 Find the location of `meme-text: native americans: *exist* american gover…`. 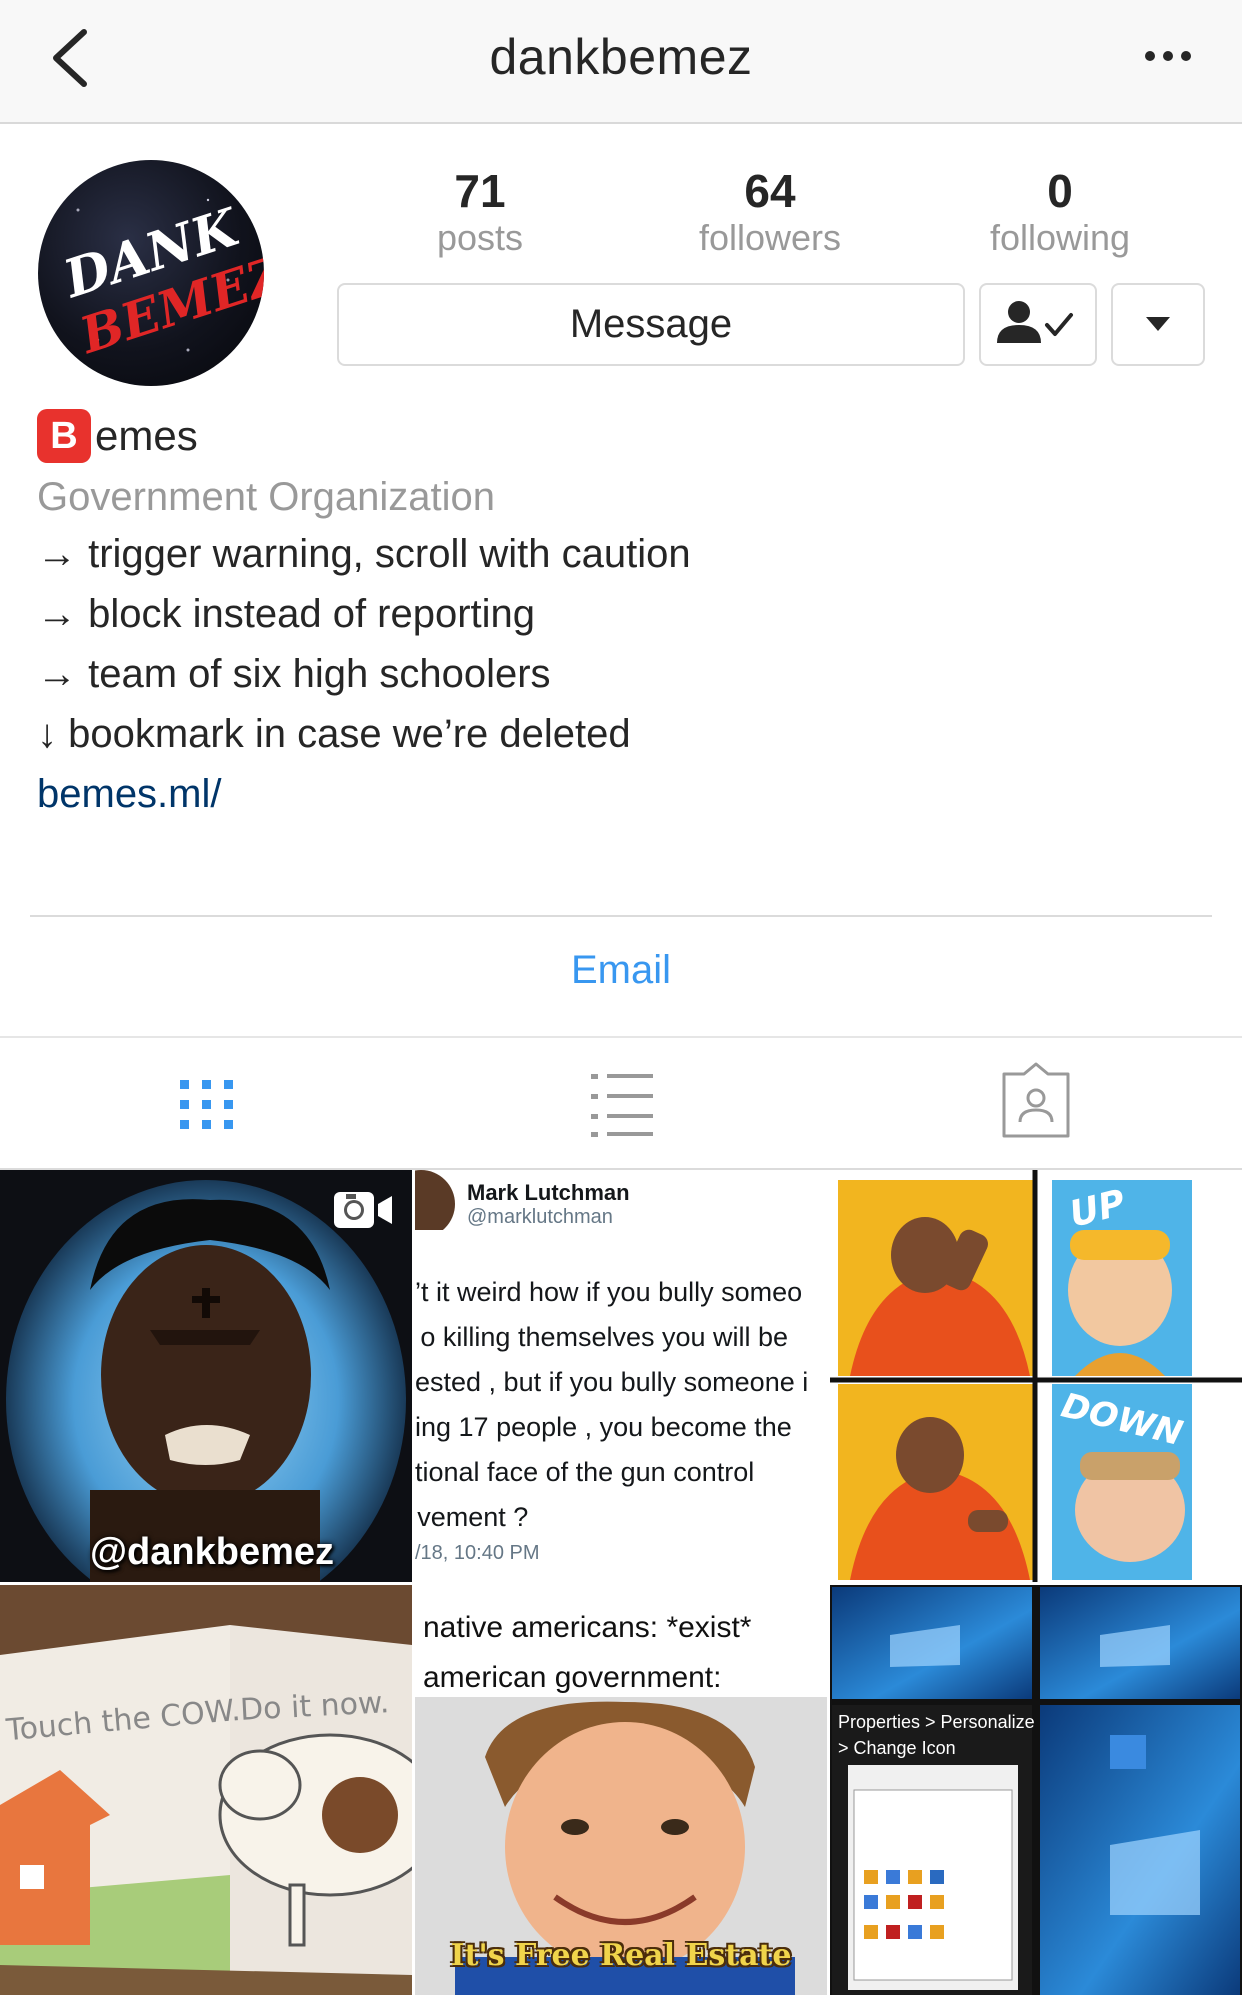

meme-text: native americans: *exist* american gover… is located at coordinates (587, 1652).